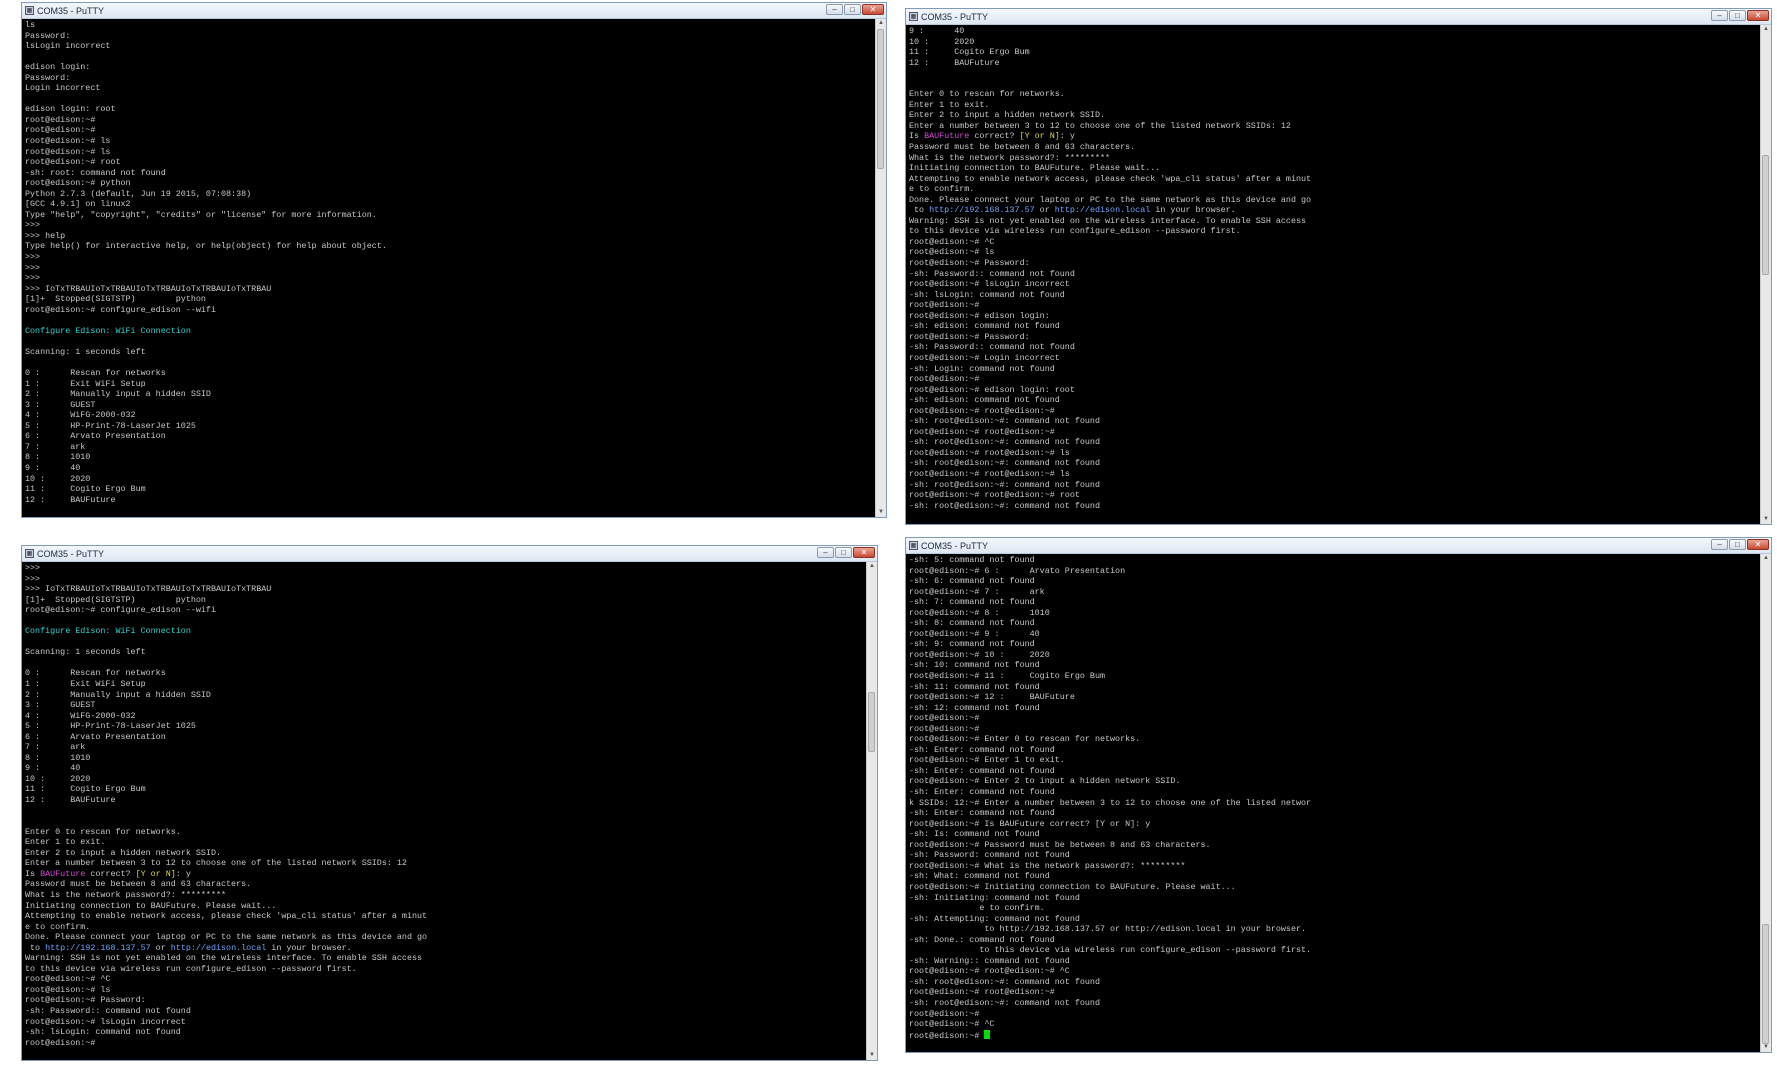 Image resolution: width=1777 pixels, height=1080 pixels. What do you see at coordinates (937, 31) in the screenshot?
I see `terminal-line: 9 : 40` at bounding box center [937, 31].